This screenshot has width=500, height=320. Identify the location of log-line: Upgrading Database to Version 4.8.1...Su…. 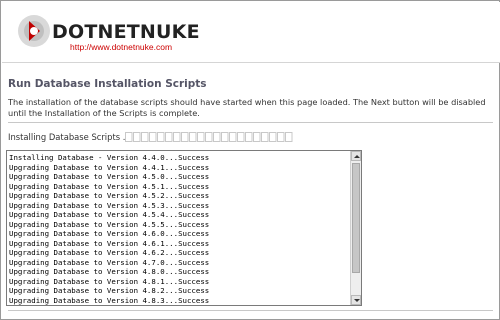
(109, 281).